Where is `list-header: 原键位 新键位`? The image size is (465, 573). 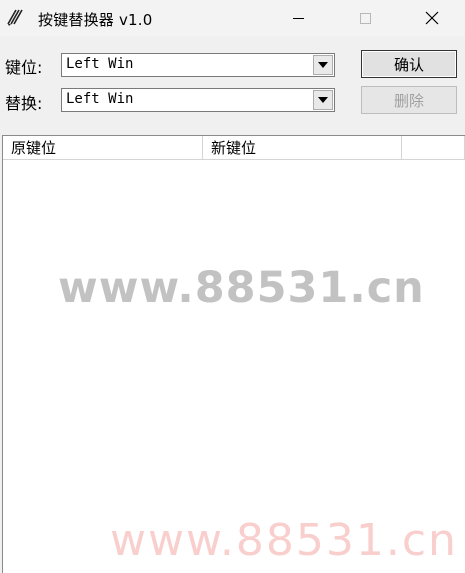 list-header: 原键位 新键位 is located at coordinates (234, 148).